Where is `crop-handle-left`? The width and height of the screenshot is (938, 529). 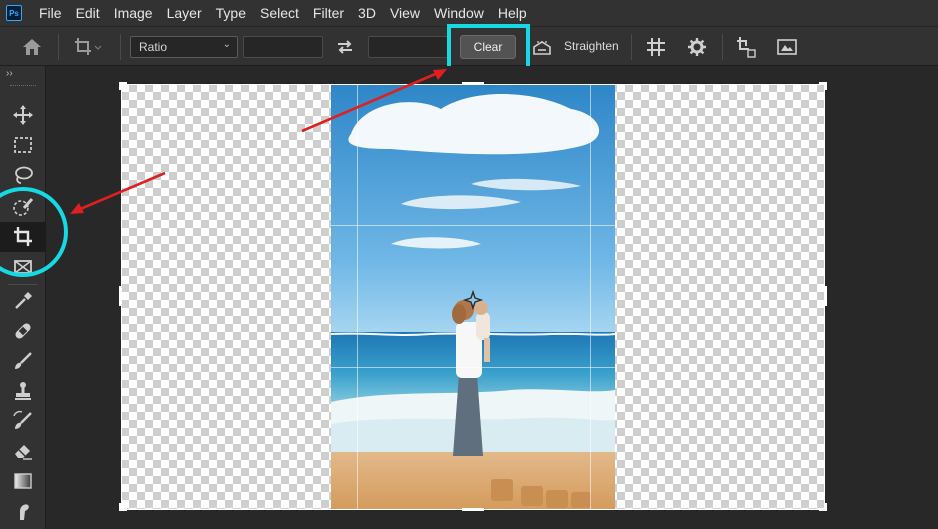
crop-handle-left is located at coordinates (120, 296).